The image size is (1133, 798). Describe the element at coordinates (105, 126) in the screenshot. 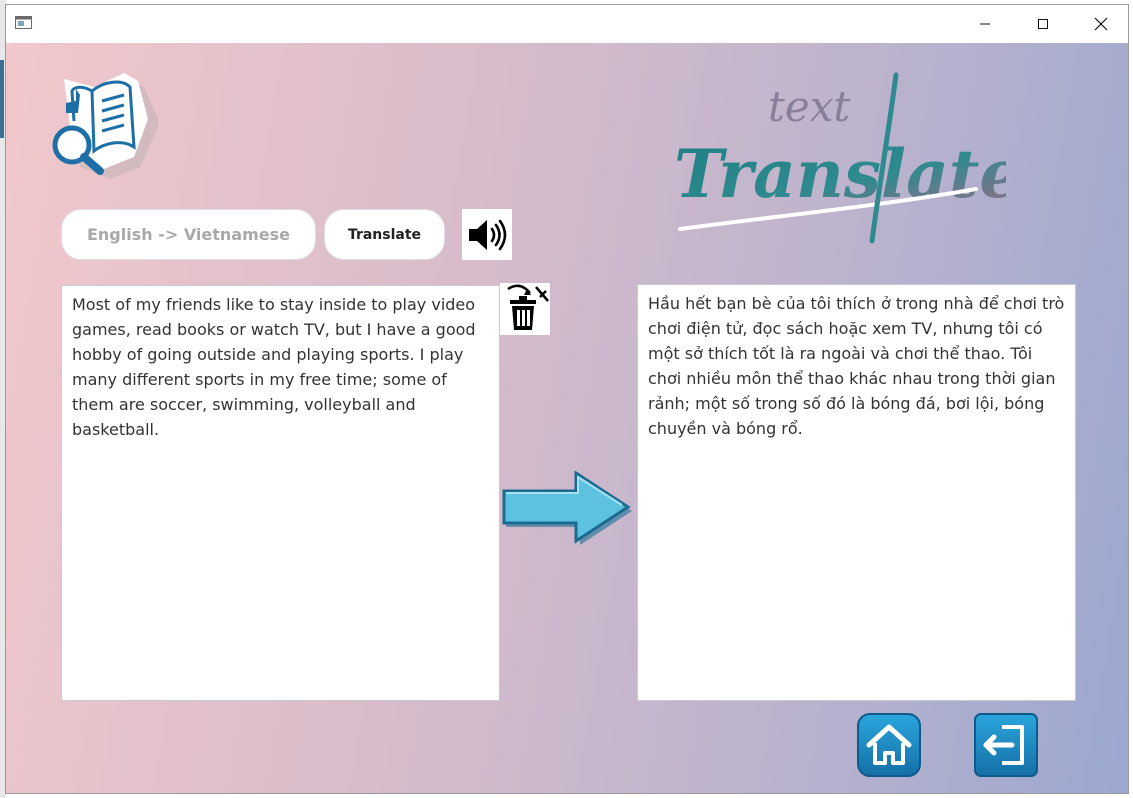

I see `book-search-icon` at that location.